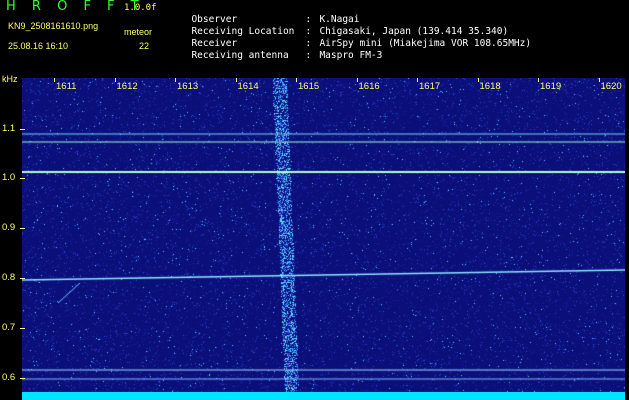 This screenshot has width=629, height=400. What do you see at coordinates (309, 86) in the screenshot?
I see `x-tick-label: 1615` at bounding box center [309, 86].